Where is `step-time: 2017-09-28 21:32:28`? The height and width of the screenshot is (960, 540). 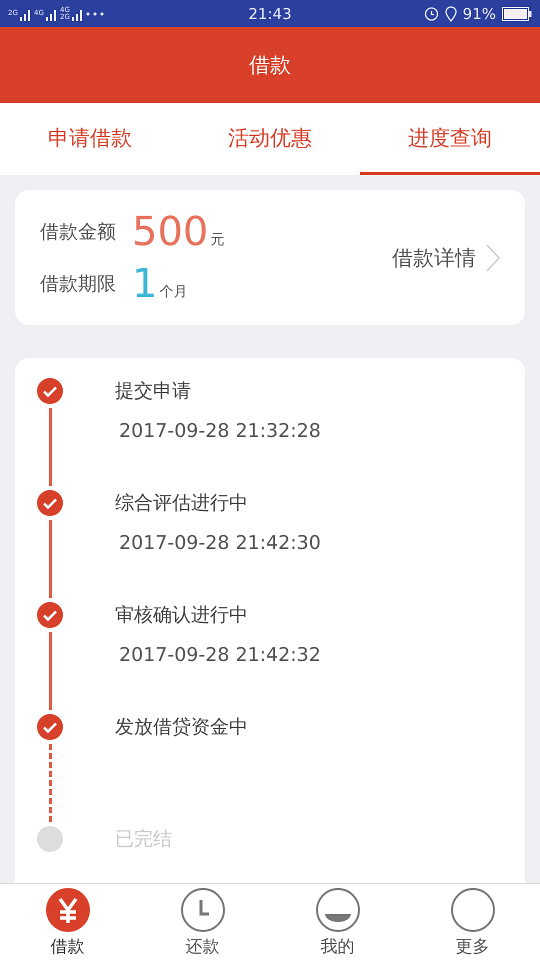 step-time: 2017-09-28 21:32:28 is located at coordinates (220, 431).